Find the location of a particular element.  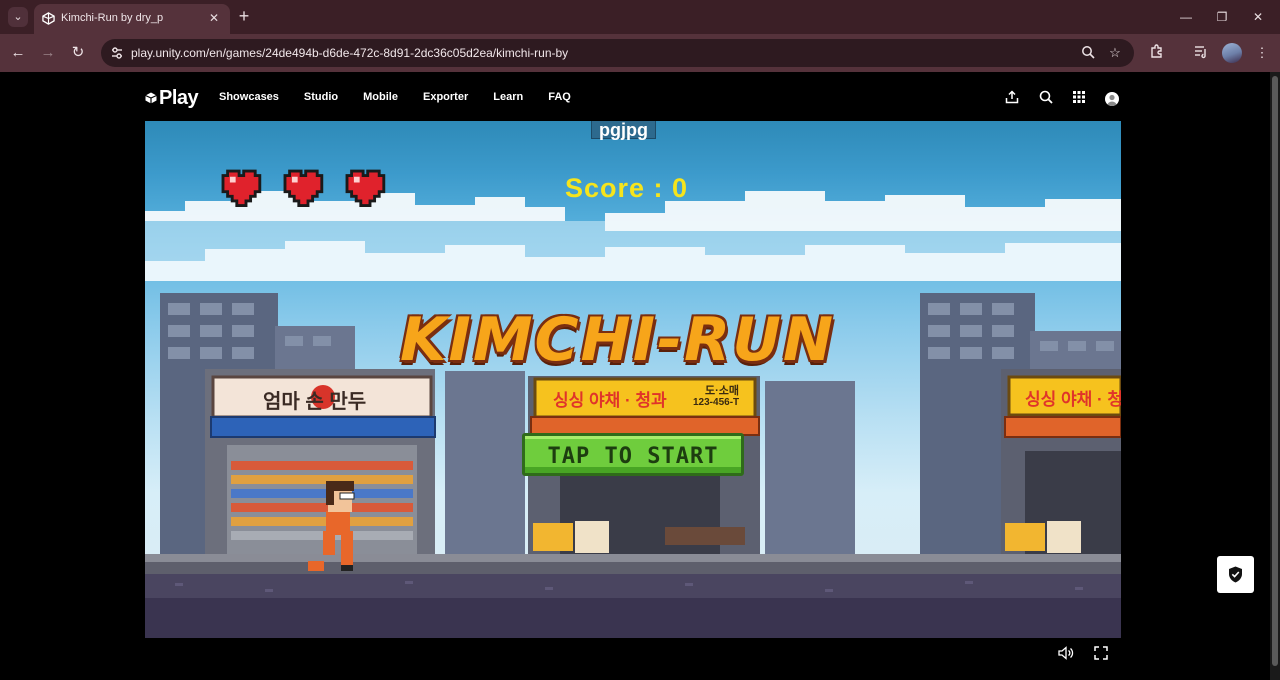

reload-icon: ↻ is located at coordinates (78, 53).